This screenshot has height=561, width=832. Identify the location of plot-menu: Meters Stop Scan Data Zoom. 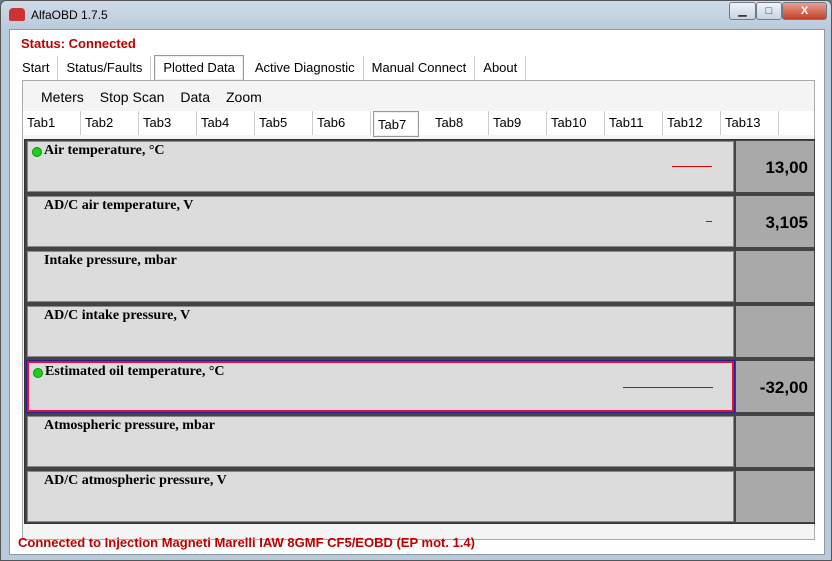
(151, 97).